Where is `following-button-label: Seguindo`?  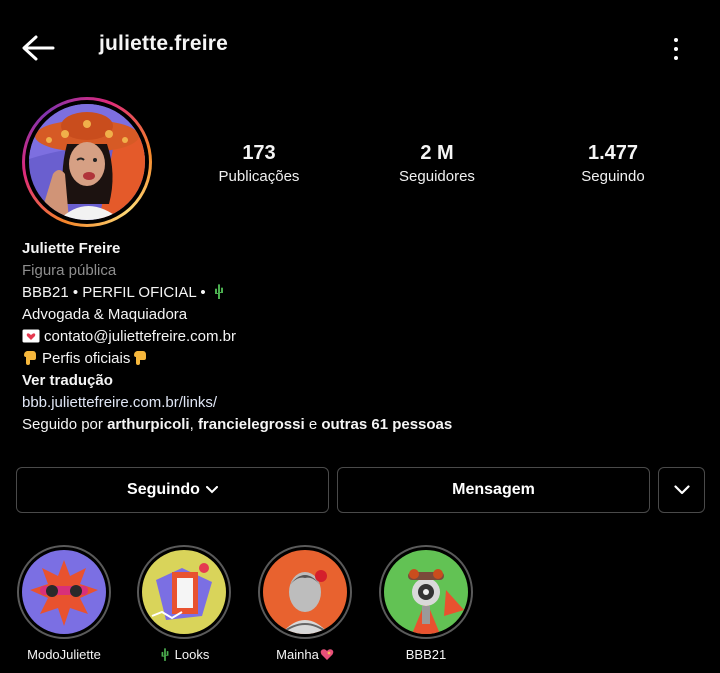 following-button-label: Seguindo is located at coordinates (163, 489).